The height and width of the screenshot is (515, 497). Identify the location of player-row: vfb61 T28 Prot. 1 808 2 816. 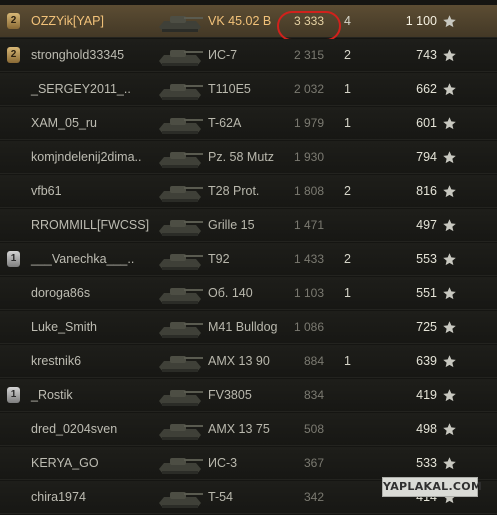
(248, 191).